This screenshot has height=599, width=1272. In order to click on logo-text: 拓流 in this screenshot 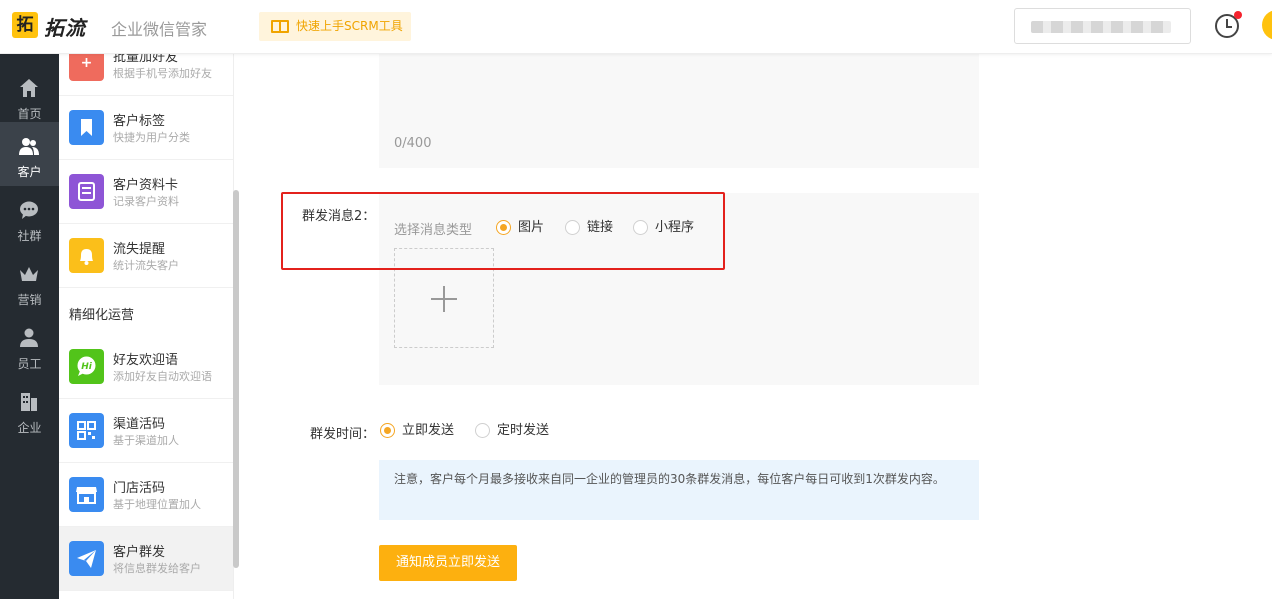, I will do `click(65, 28)`.